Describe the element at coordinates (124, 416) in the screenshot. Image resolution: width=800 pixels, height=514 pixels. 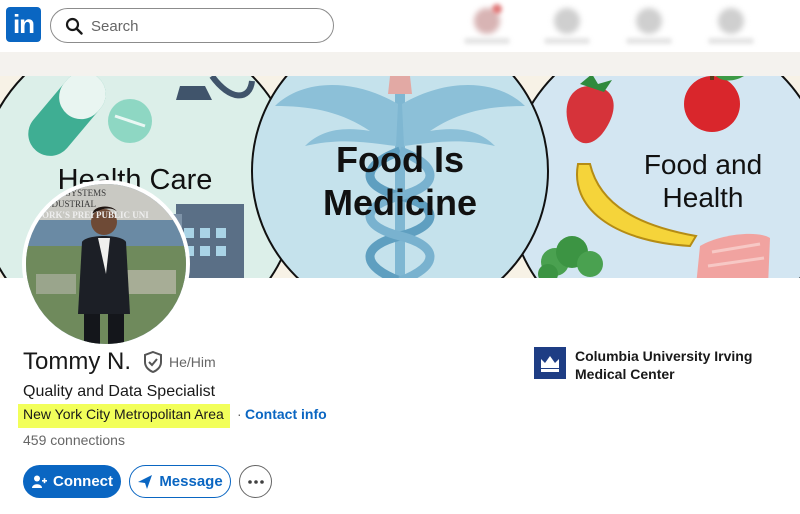
I see `profile-location: New York City Metropolitan Area` at that location.